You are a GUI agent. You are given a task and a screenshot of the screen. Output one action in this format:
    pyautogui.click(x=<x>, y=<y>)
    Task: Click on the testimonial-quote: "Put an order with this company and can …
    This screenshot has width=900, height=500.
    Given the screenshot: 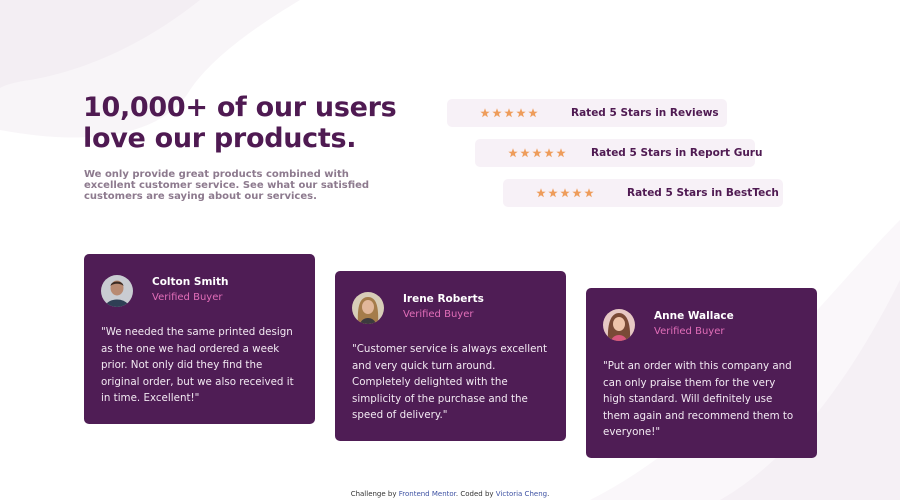 What is the action you would take?
    pyautogui.click(x=698, y=399)
    